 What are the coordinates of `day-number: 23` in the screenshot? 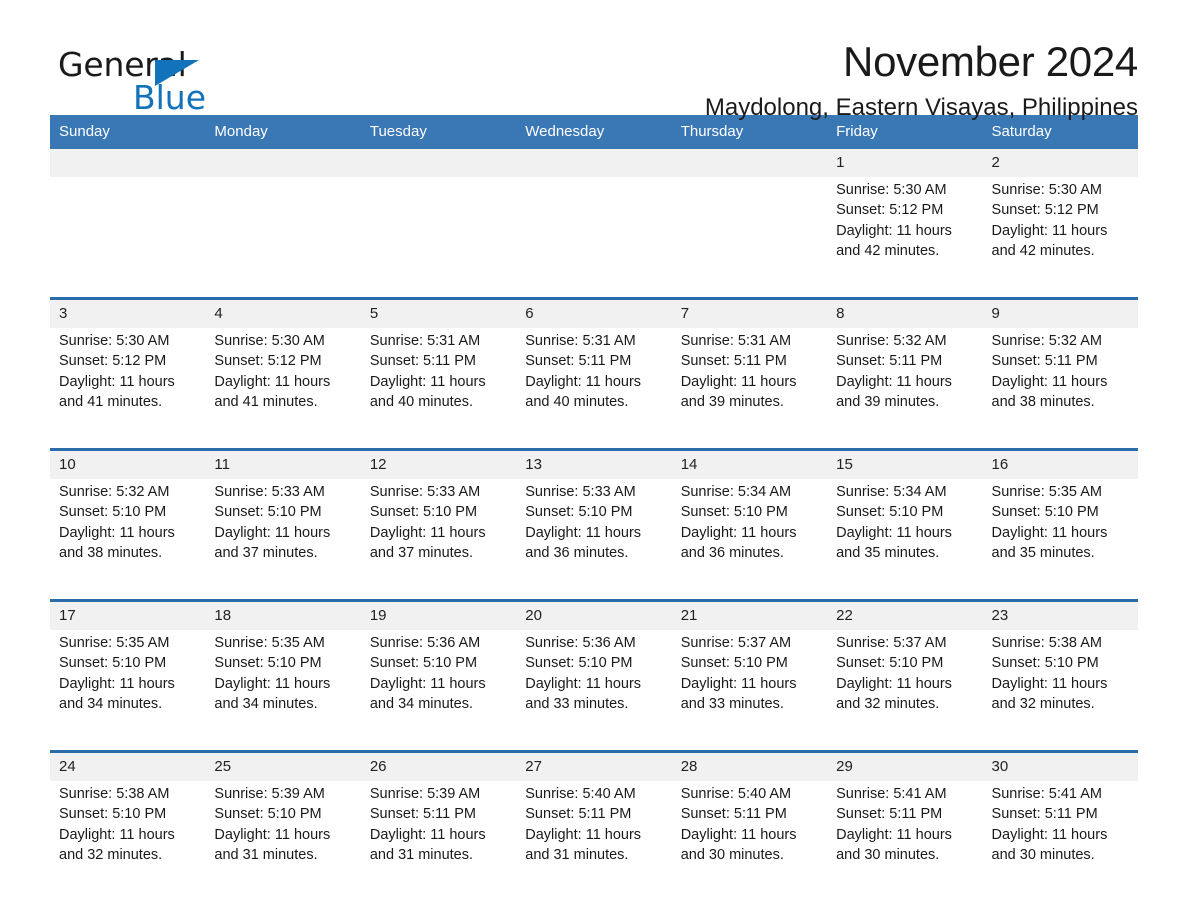 It's located at (1060, 614).